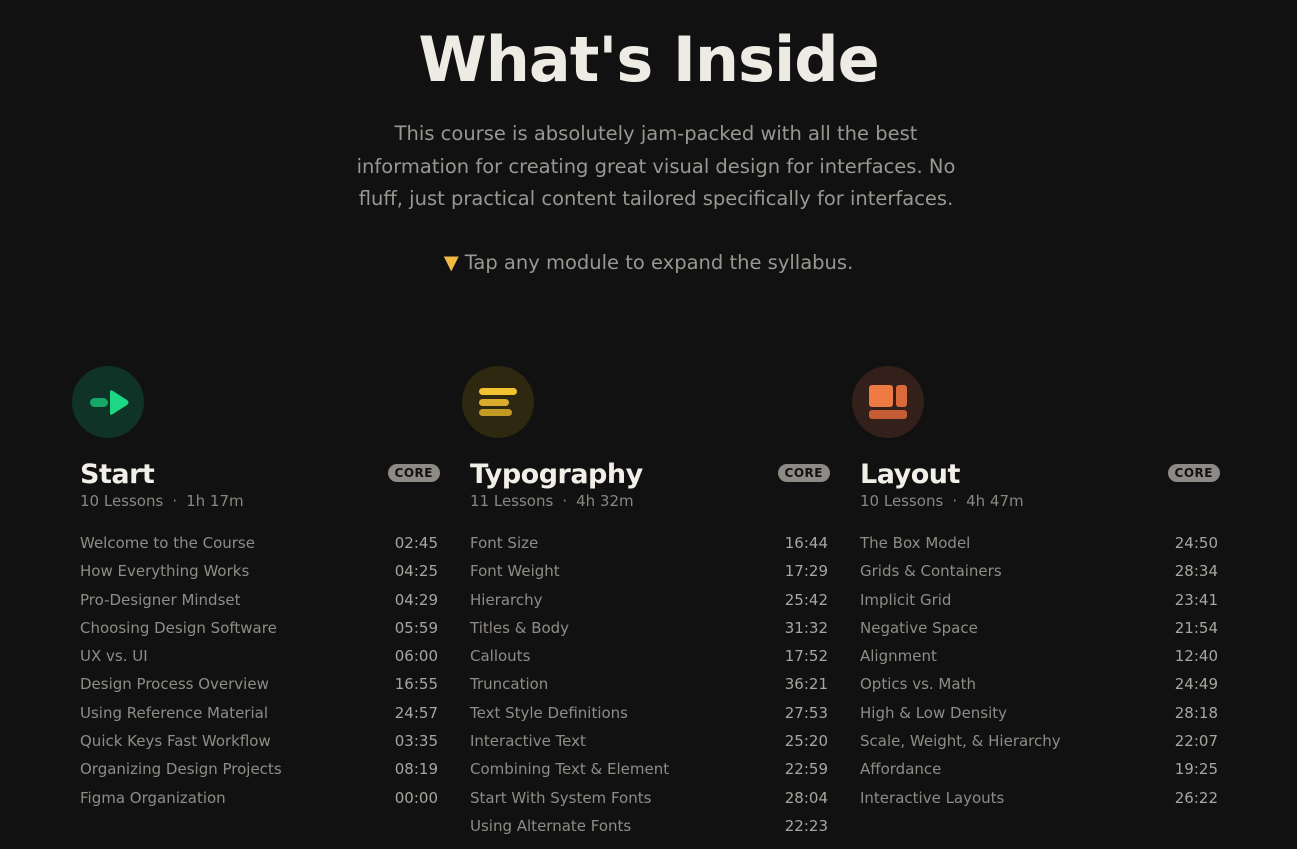 The width and height of the screenshot is (1297, 849). What do you see at coordinates (915, 543) in the screenshot?
I see `lesson-name: The Box Model` at bounding box center [915, 543].